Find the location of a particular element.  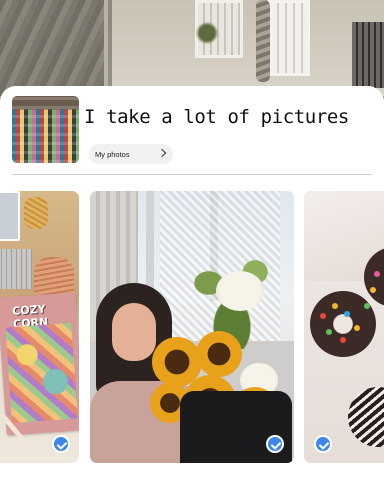

divider is located at coordinates (192, 174).